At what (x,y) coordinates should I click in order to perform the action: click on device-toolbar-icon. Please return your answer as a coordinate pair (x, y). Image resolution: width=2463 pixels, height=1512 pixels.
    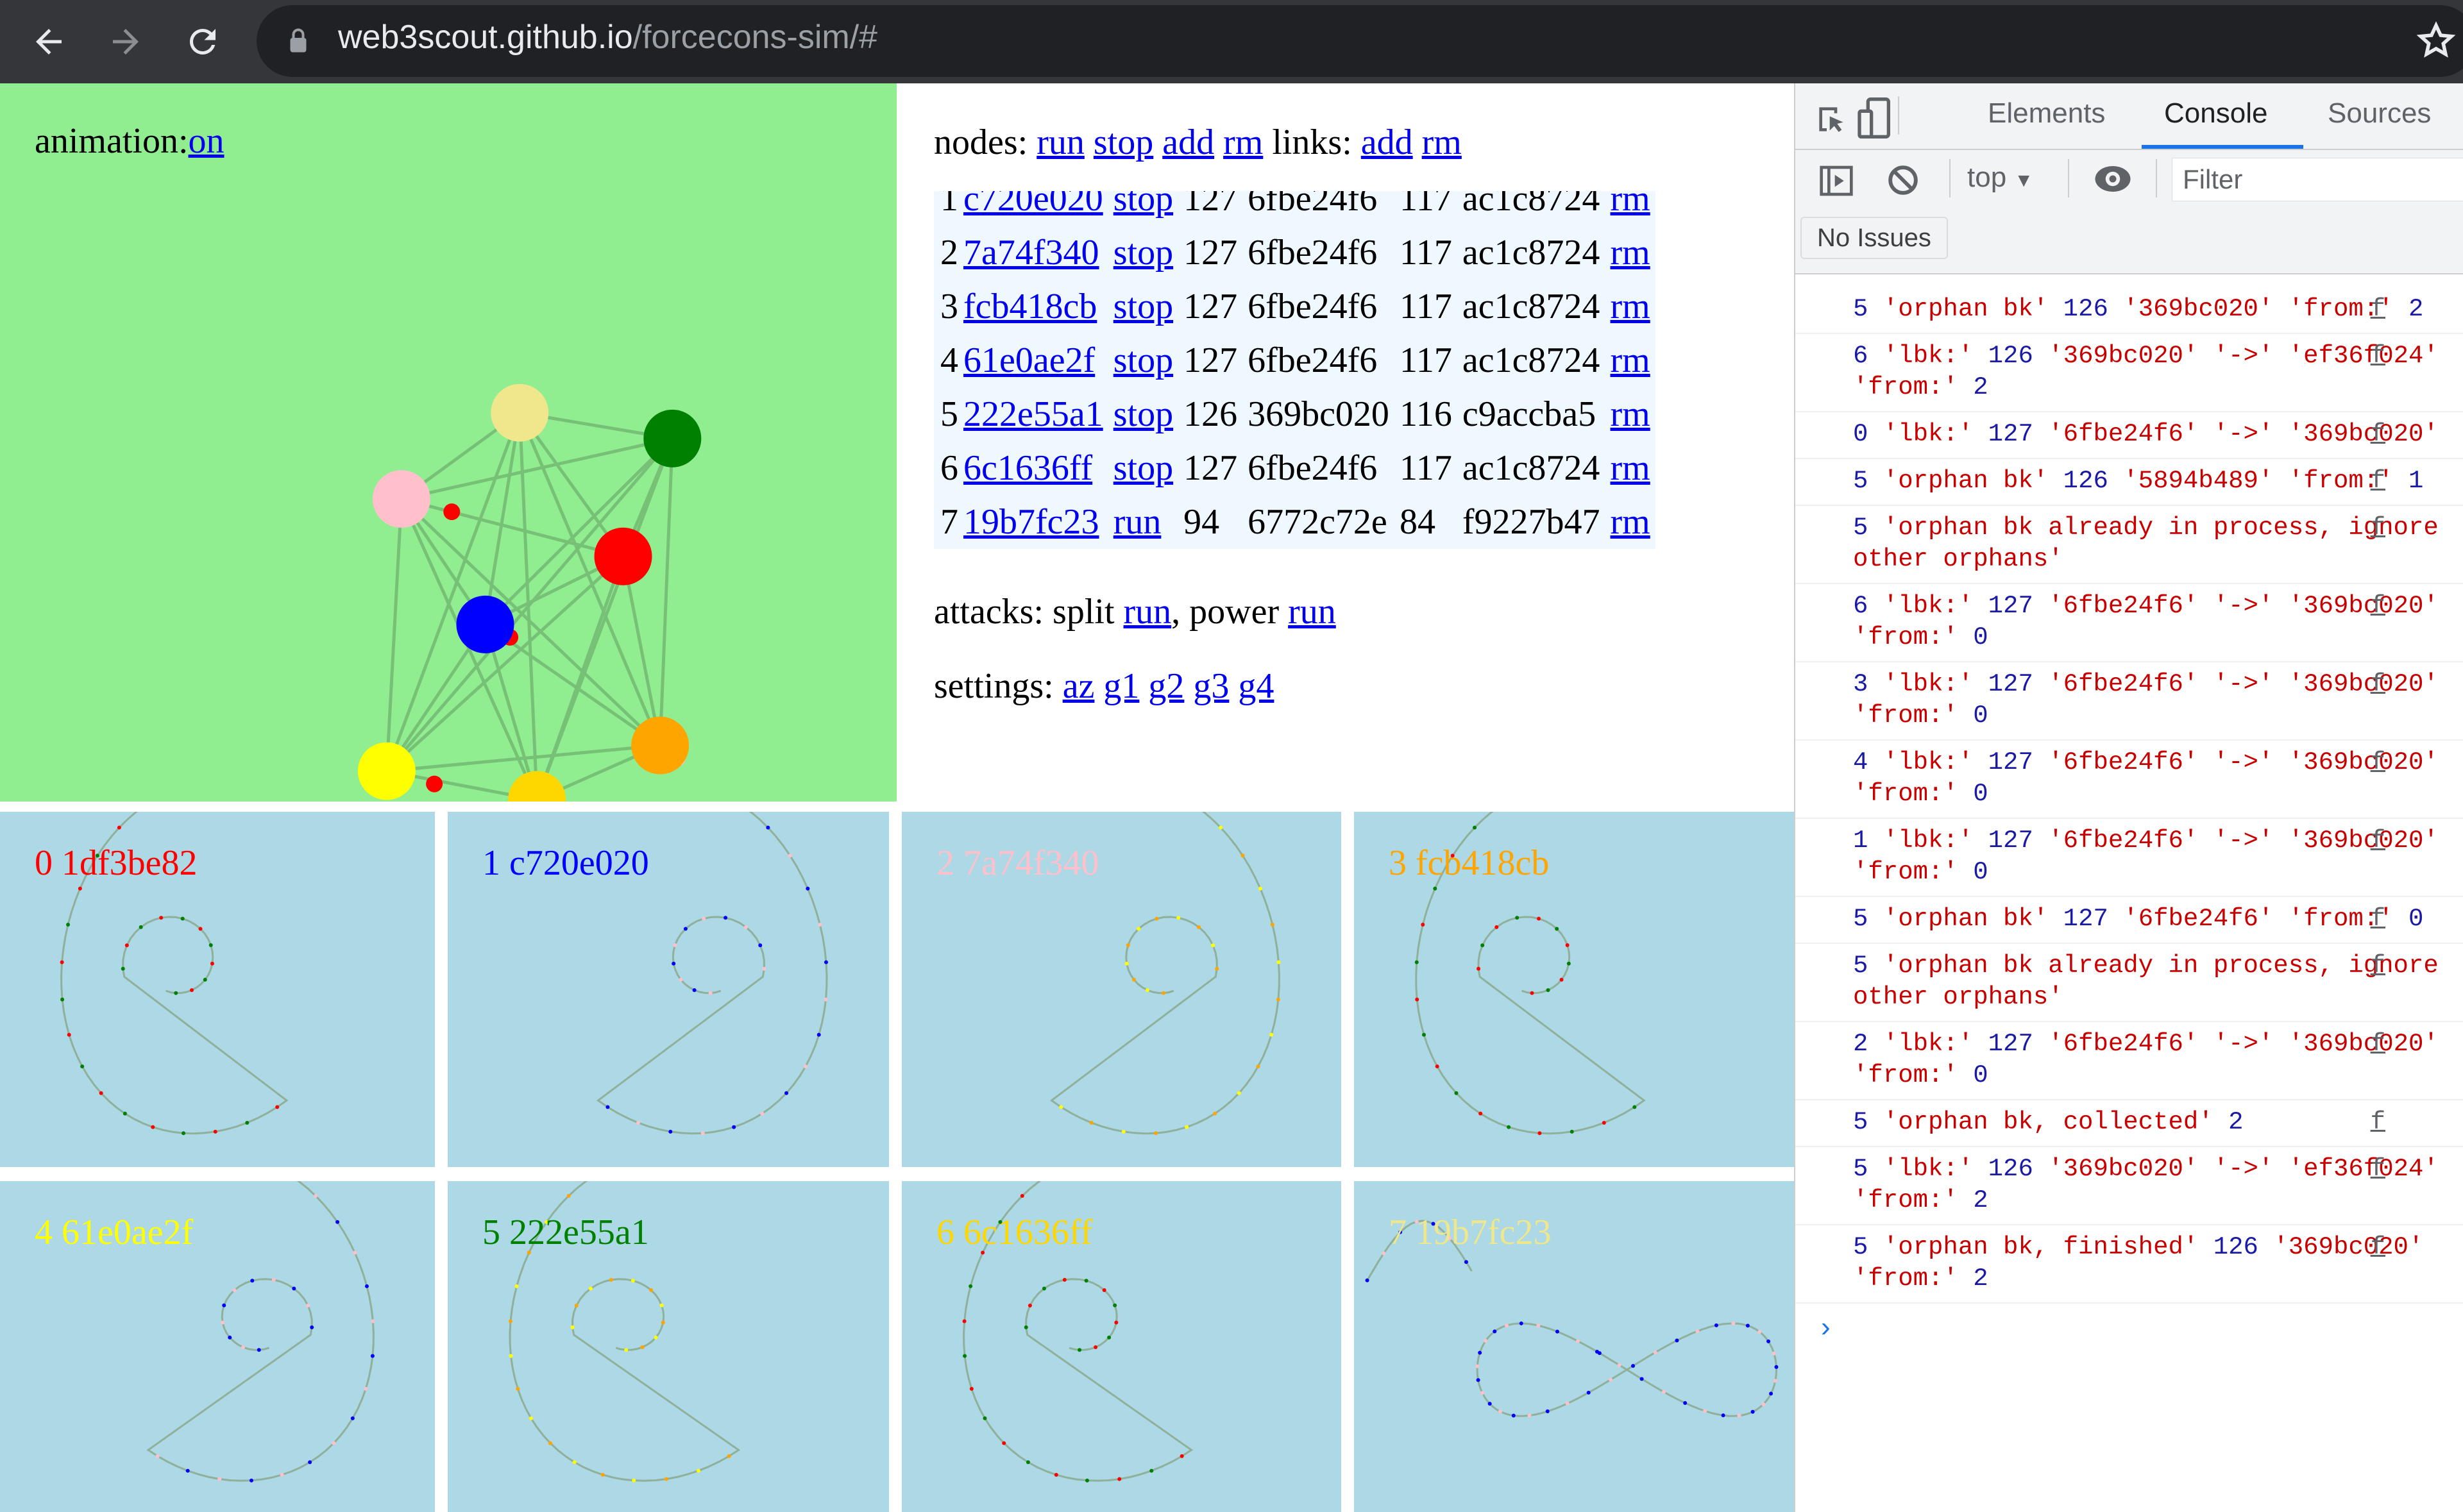
    Looking at the image, I should click on (1875, 118).